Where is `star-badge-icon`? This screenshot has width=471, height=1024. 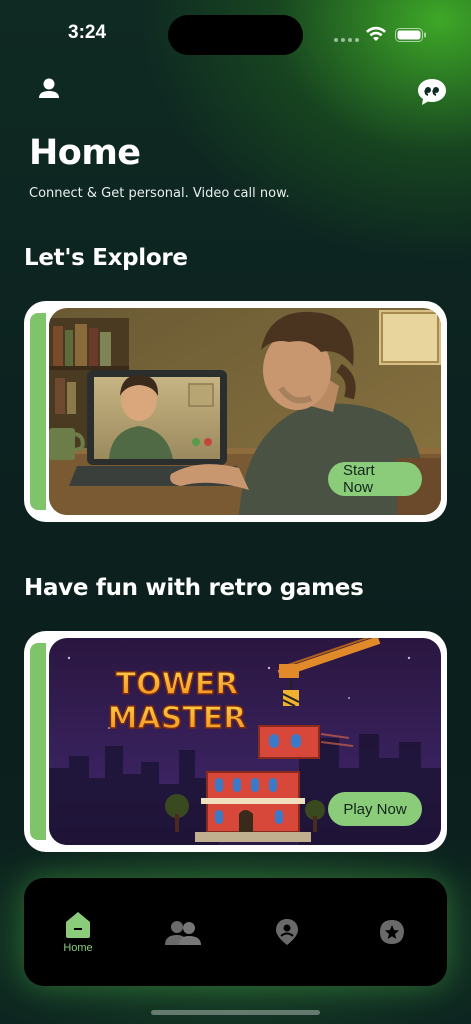 star-badge-icon is located at coordinates (392, 932).